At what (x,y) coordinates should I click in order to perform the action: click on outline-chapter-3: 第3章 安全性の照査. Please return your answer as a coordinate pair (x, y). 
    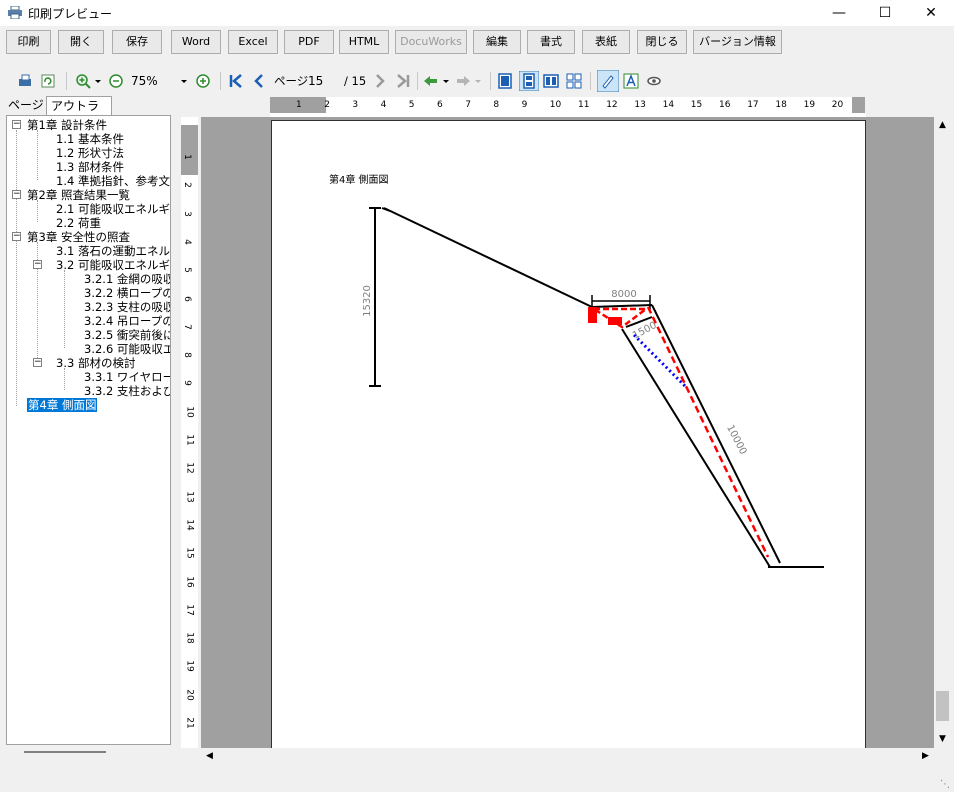
    Looking at the image, I should click on (78, 237).